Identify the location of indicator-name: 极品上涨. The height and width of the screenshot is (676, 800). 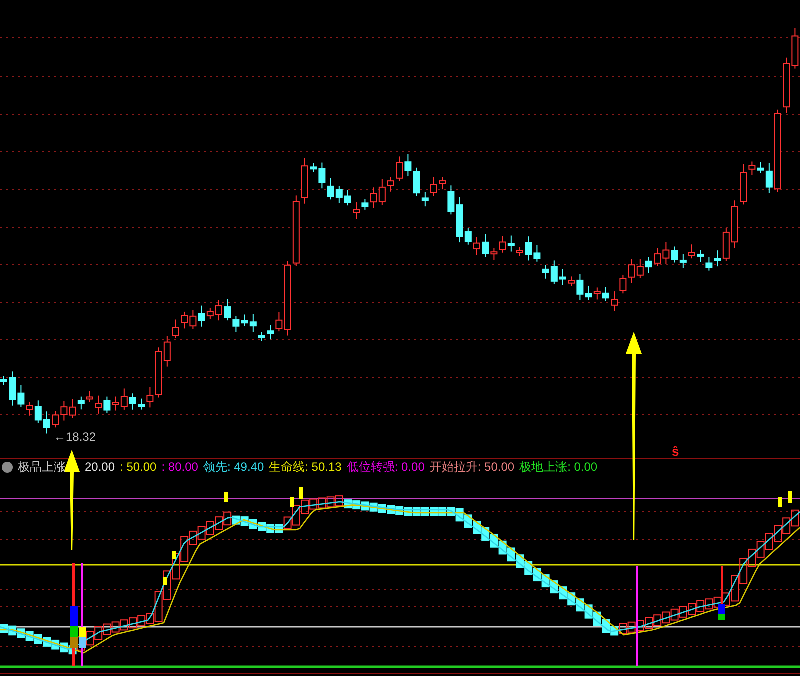
(42, 467).